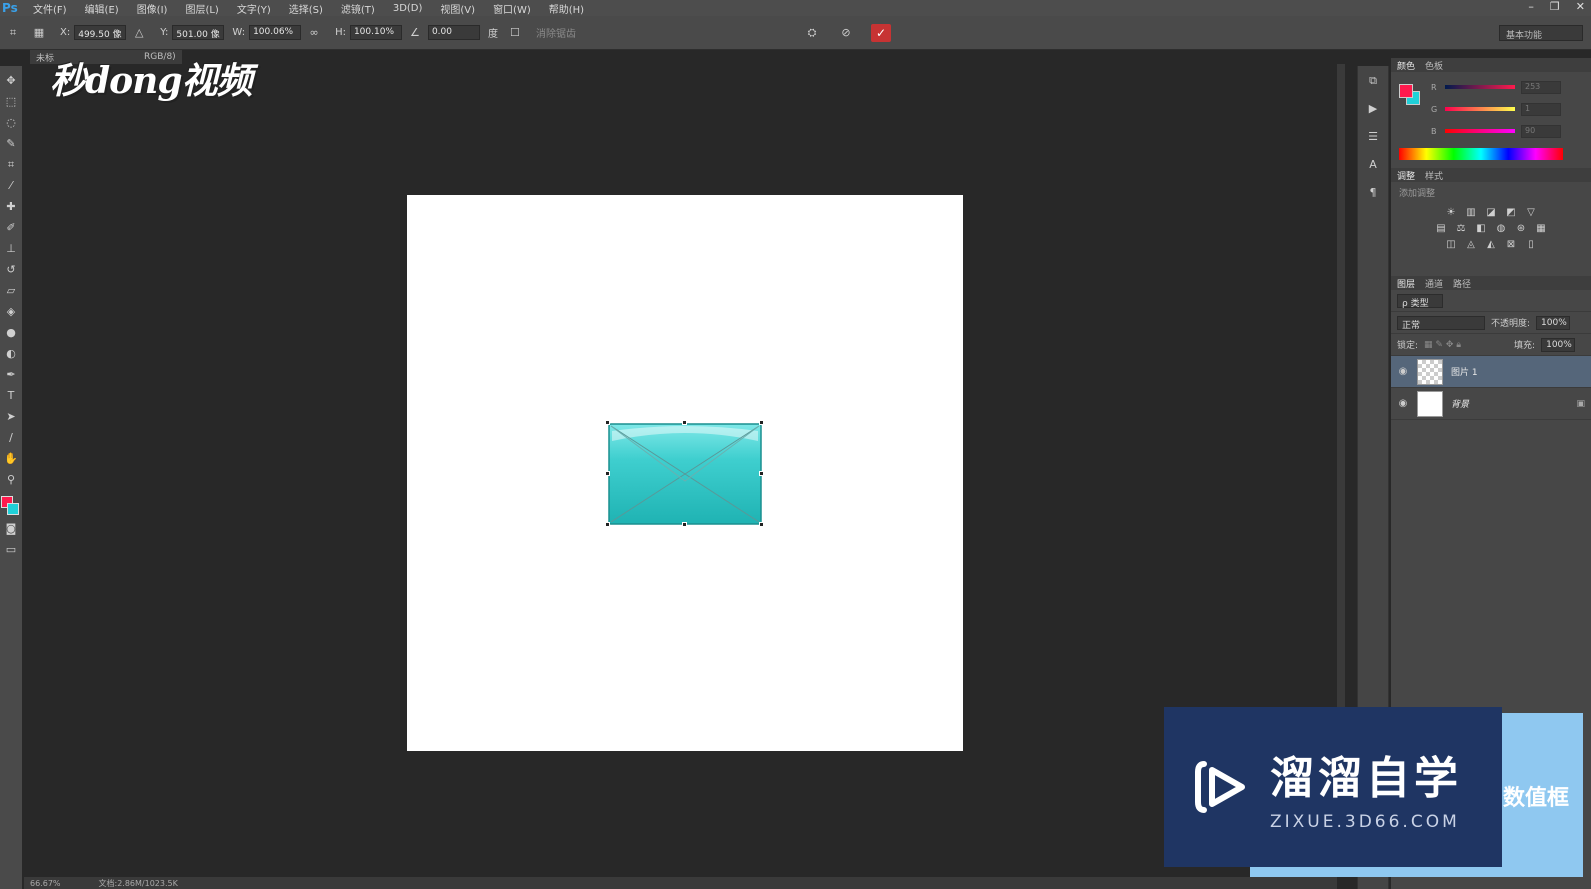  I want to click on color-lookup-icon: ▦, so click(1541, 229).